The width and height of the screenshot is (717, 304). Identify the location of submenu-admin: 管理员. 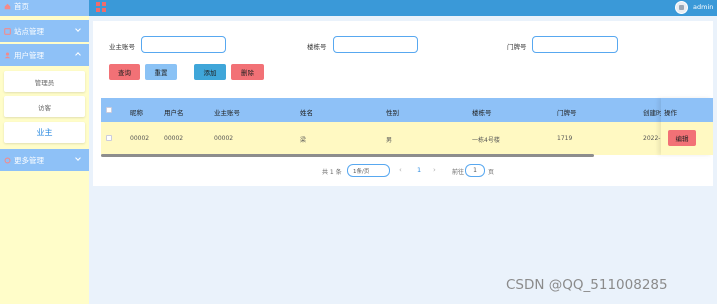
(44, 81).